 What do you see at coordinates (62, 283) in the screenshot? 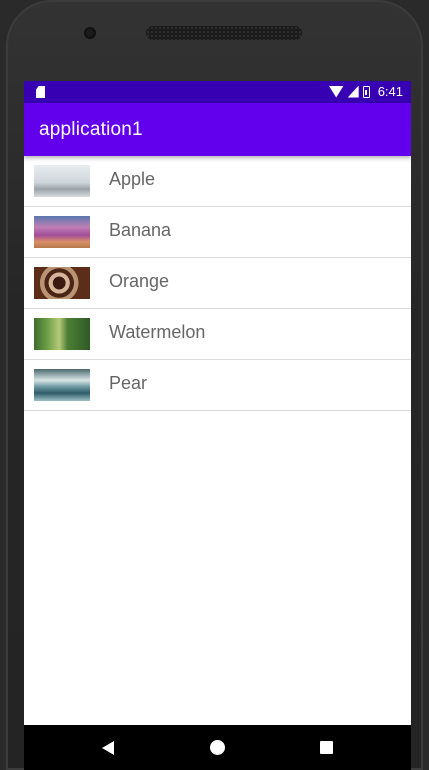
I see `spiral-staircase-photo-thumbnail` at bounding box center [62, 283].